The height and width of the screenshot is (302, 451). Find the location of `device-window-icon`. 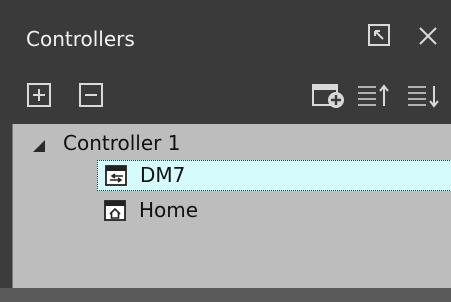

device-window-icon is located at coordinates (117, 178).